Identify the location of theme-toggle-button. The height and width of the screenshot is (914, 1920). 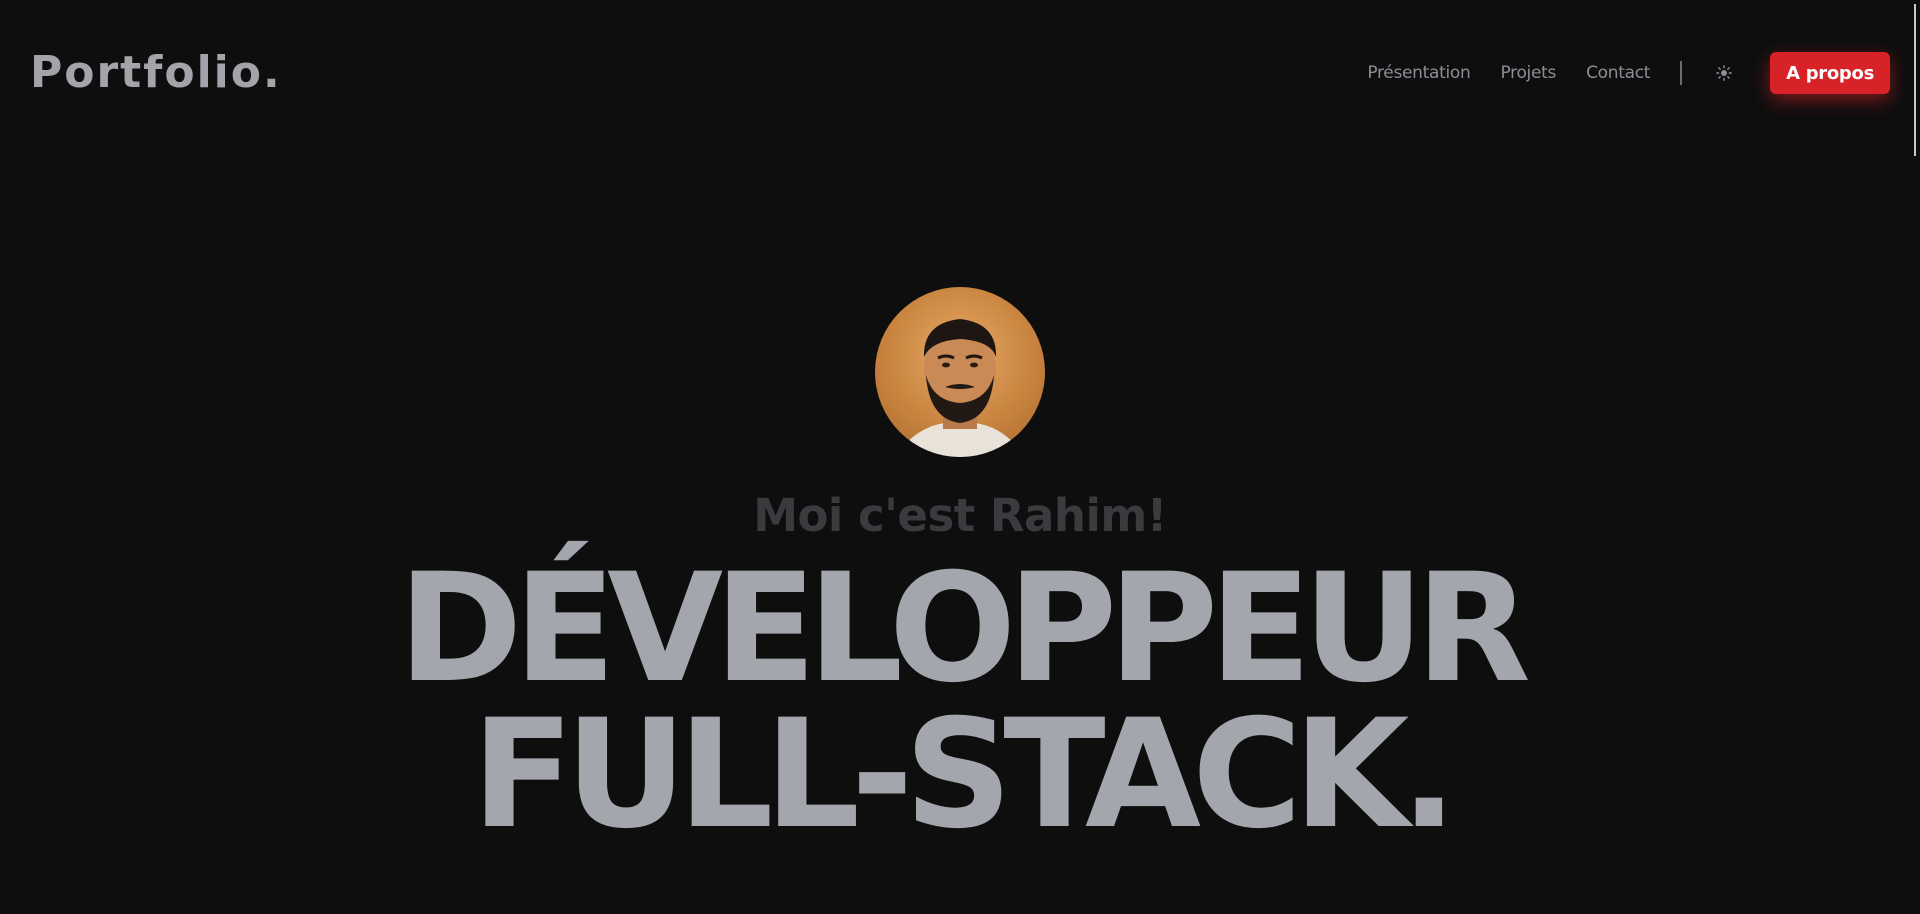
(1724, 73).